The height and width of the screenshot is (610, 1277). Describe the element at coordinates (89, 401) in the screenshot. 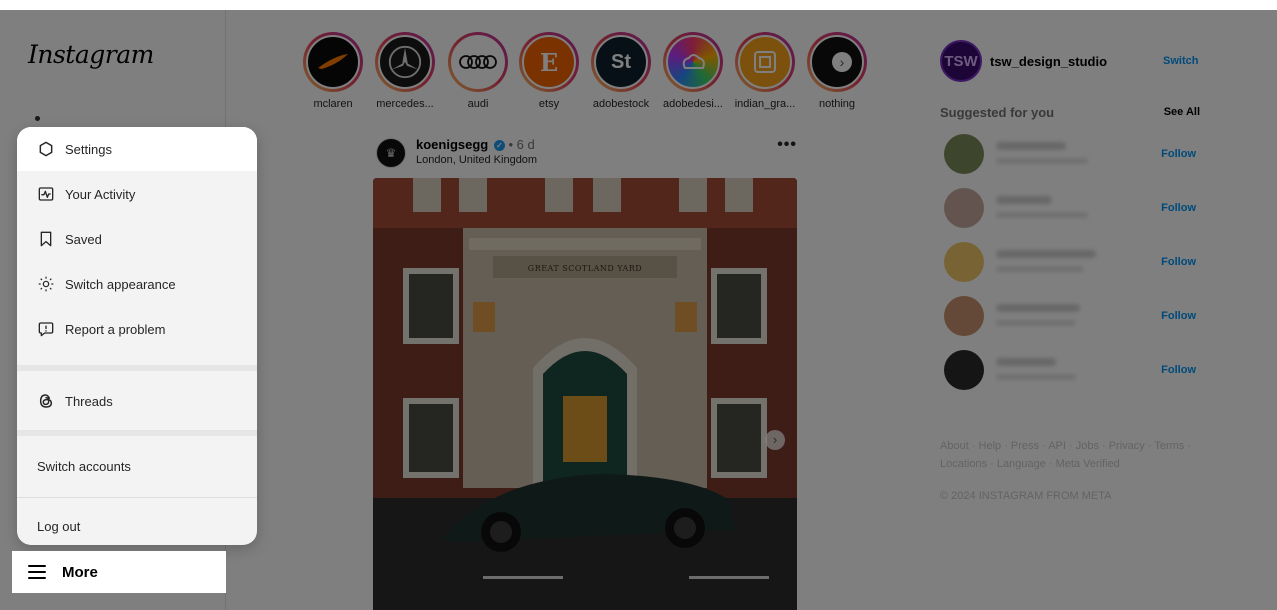

I see `menu-item-label: Threads` at that location.